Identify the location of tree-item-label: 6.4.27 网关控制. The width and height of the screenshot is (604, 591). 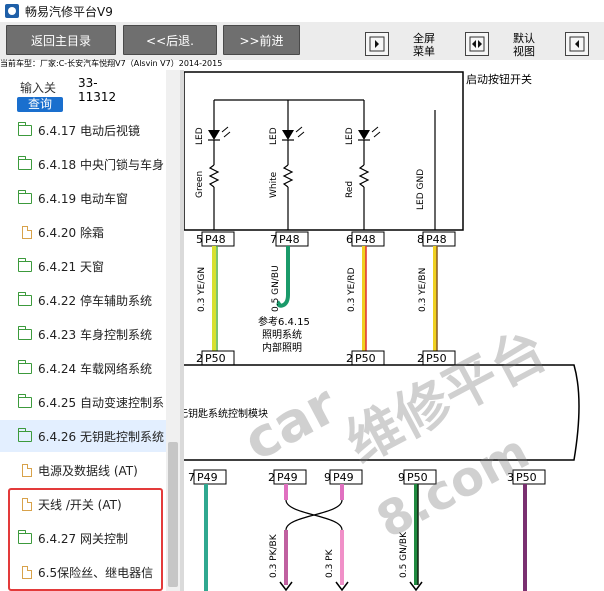
(83, 538).